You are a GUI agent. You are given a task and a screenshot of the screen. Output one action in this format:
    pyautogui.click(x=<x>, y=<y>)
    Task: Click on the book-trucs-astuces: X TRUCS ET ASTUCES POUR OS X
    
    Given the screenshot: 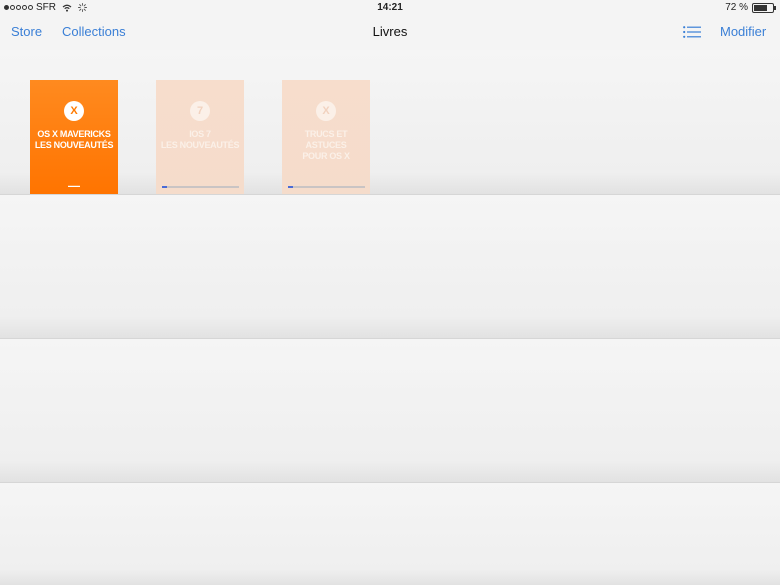 What is the action you would take?
    pyautogui.click(x=326, y=137)
    